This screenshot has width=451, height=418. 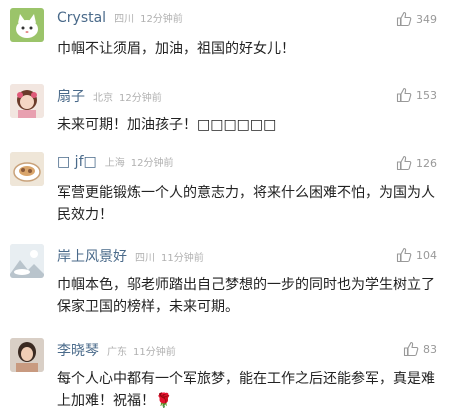 I want to click on like-button: 349, so click(x=416, y=19).